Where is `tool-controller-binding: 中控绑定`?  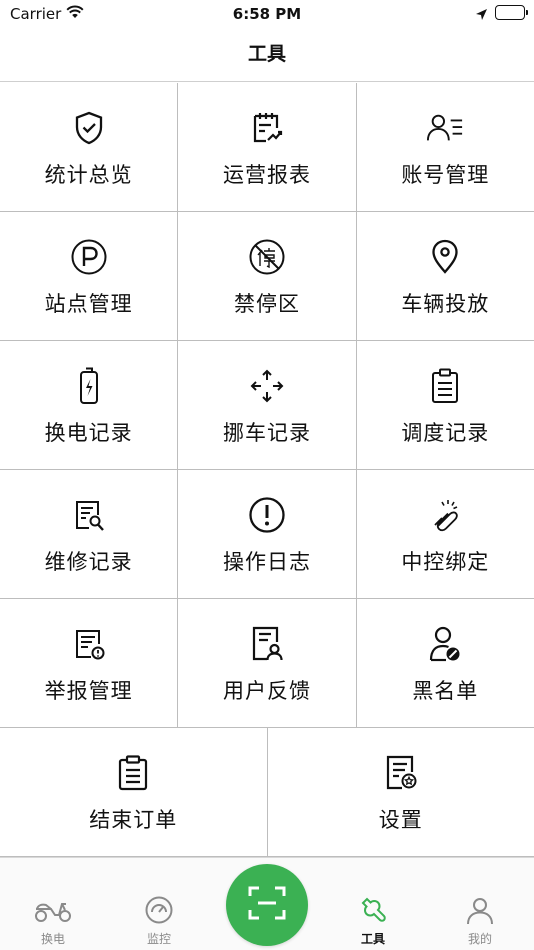 tool-controller-binding: 中控绑定 is located at coordinates (445, 534).